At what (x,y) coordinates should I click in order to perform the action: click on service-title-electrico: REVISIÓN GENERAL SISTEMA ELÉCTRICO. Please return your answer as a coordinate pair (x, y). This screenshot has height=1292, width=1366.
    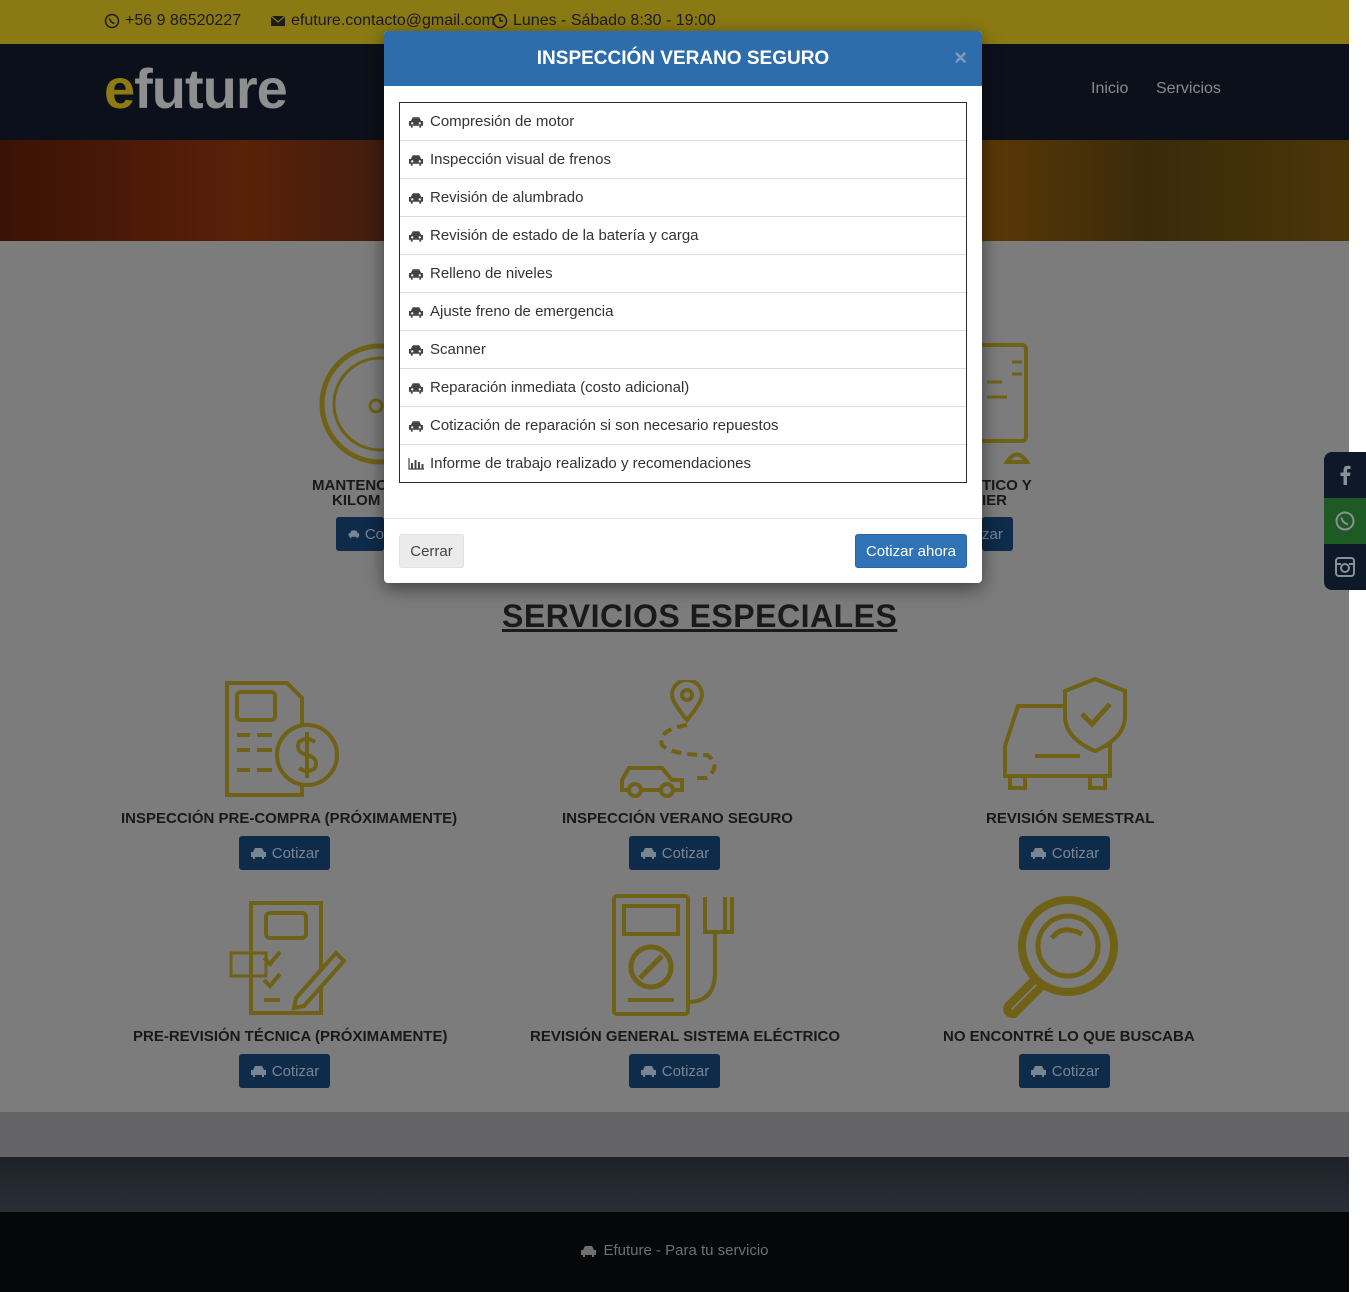
    Looking at the image, I should click on (685, 1036).